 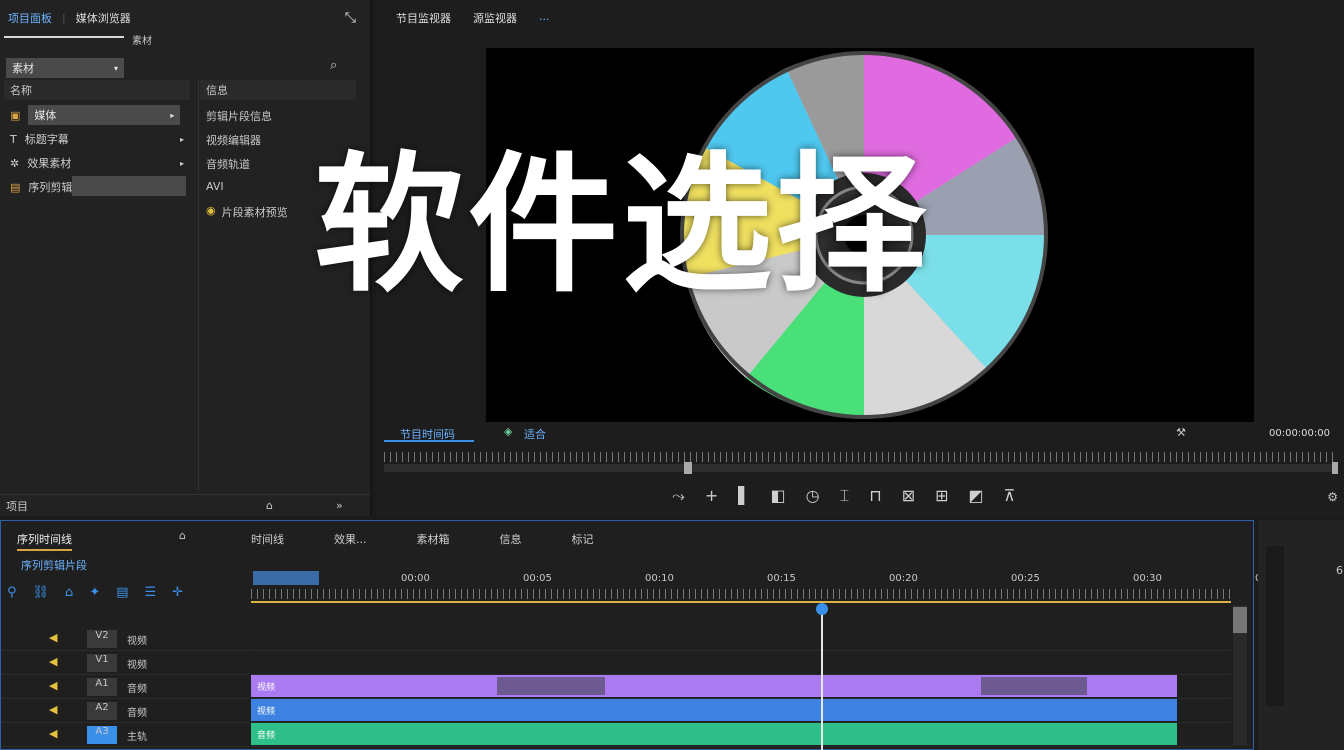 What do you see at coordinates (94, 592) in the screenshot?
I see `settings-icon: ✦` at bounding box center [94, 592].